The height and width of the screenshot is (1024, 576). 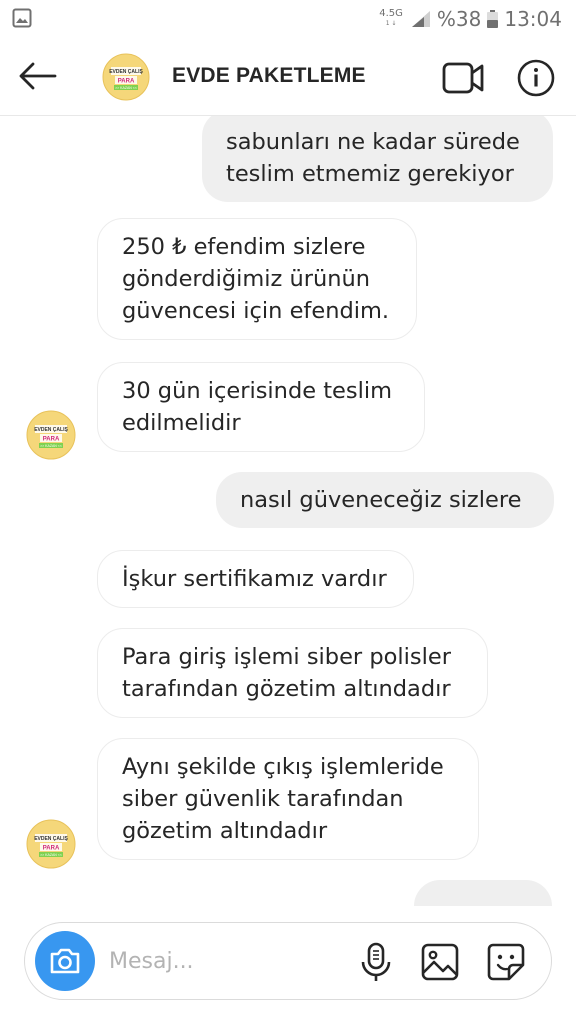 What do you see at coordinates (224, 961) in the screenshot?
I see `message-input` at bounding box center [224, 961].